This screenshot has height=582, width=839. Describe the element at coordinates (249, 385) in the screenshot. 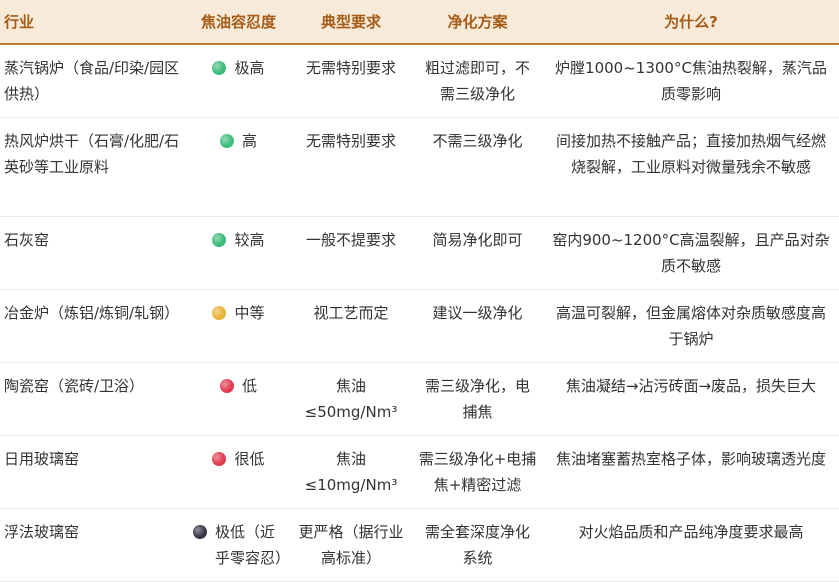

I see `tolerance-label: 低` at that location.